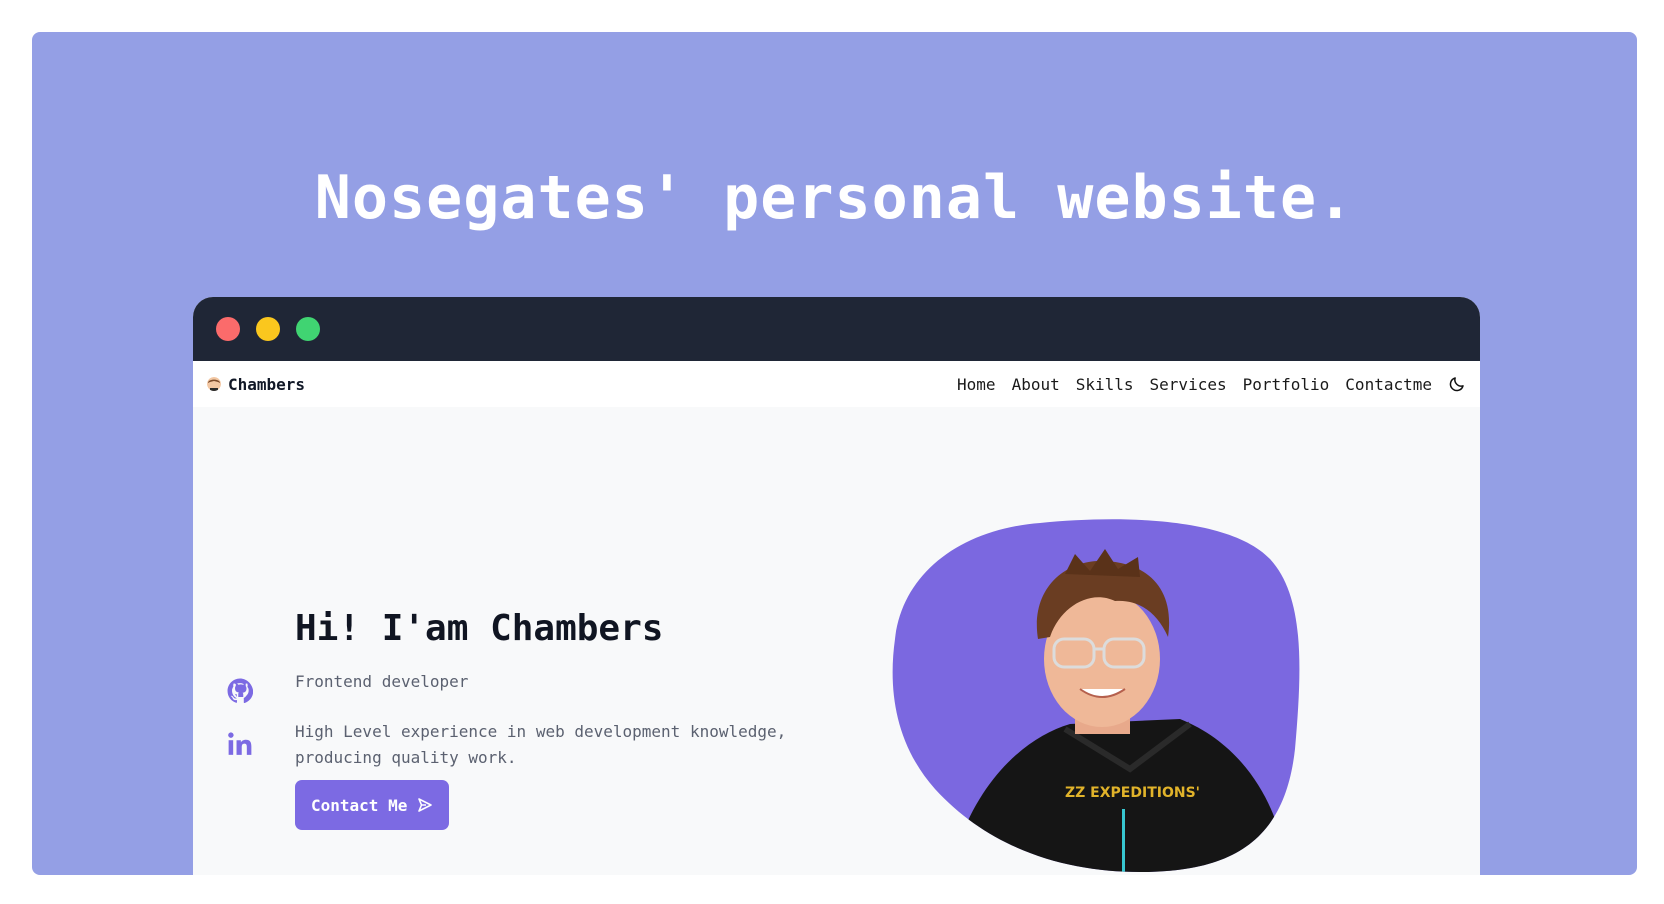 This screenshot has width=1664, height=904. What do you see at coordinates (268, 329) in the screenshot?
I see `minimize-window-dot` at bounding box center [268, 329].